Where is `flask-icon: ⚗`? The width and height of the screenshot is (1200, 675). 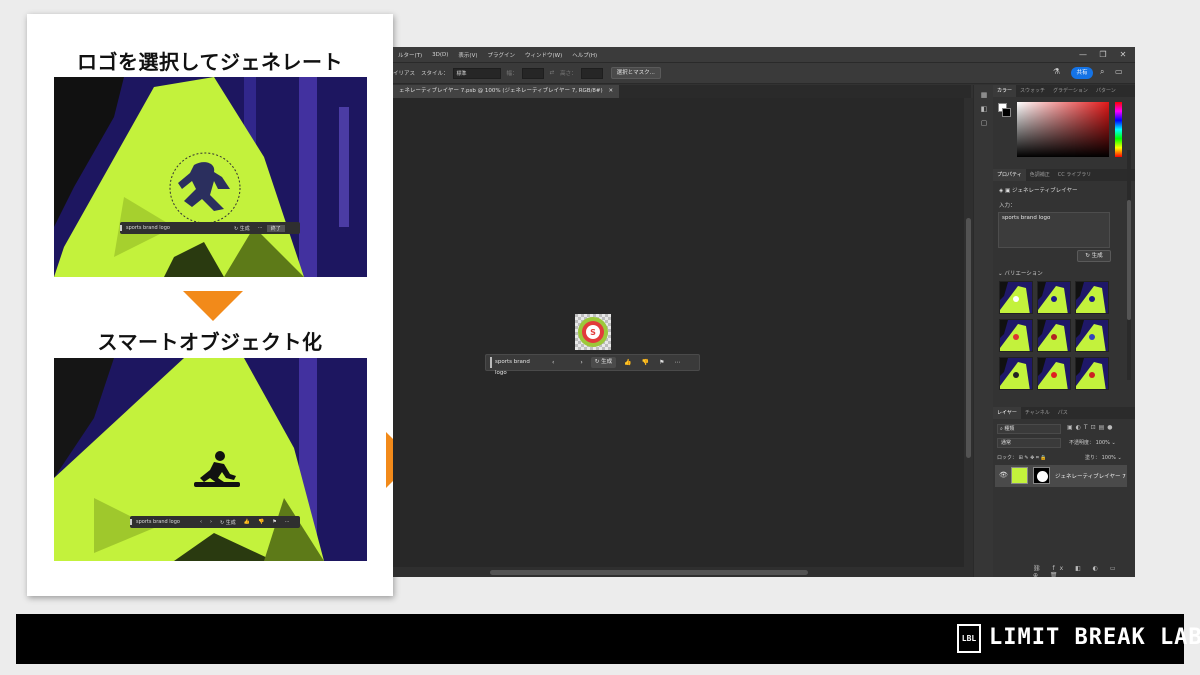
flask-icon: ⚗ is located at coordinates (1056, 71).